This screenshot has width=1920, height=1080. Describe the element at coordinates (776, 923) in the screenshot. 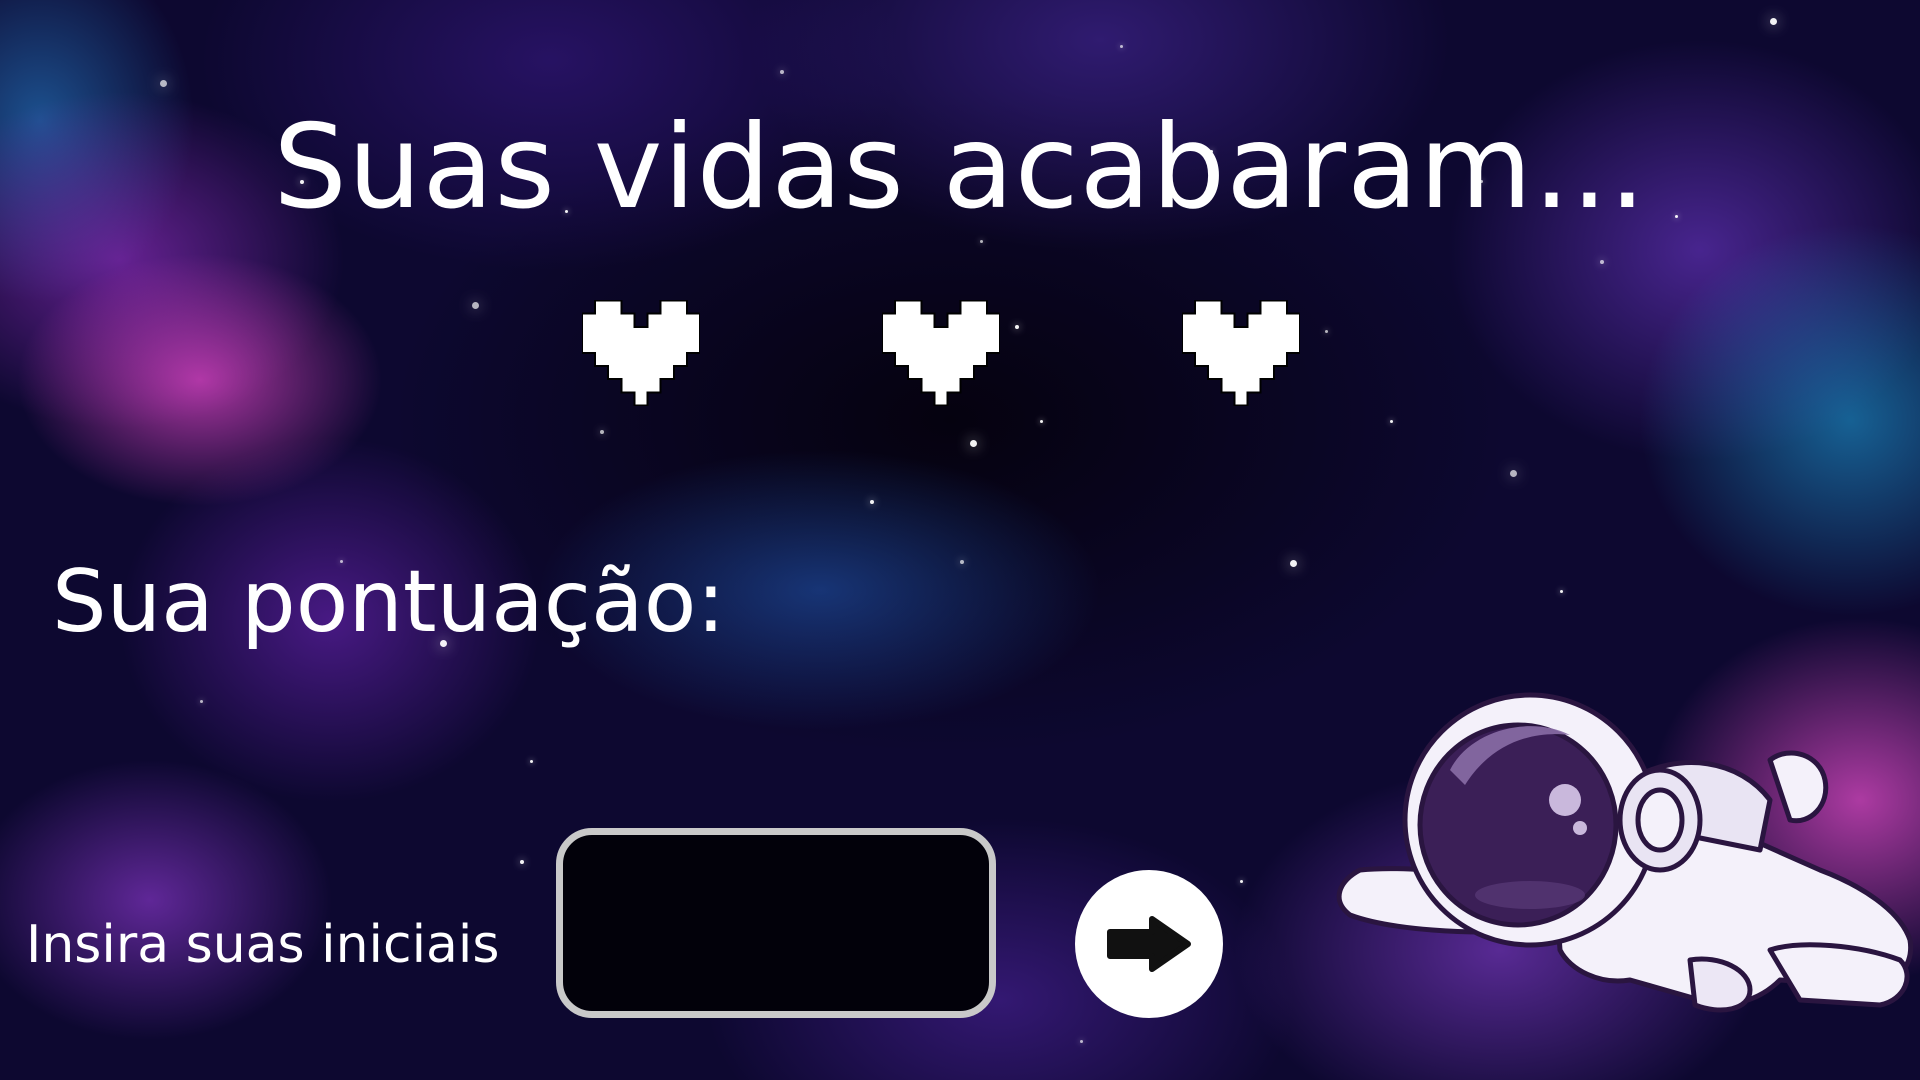

I see `initials-input` at that location.